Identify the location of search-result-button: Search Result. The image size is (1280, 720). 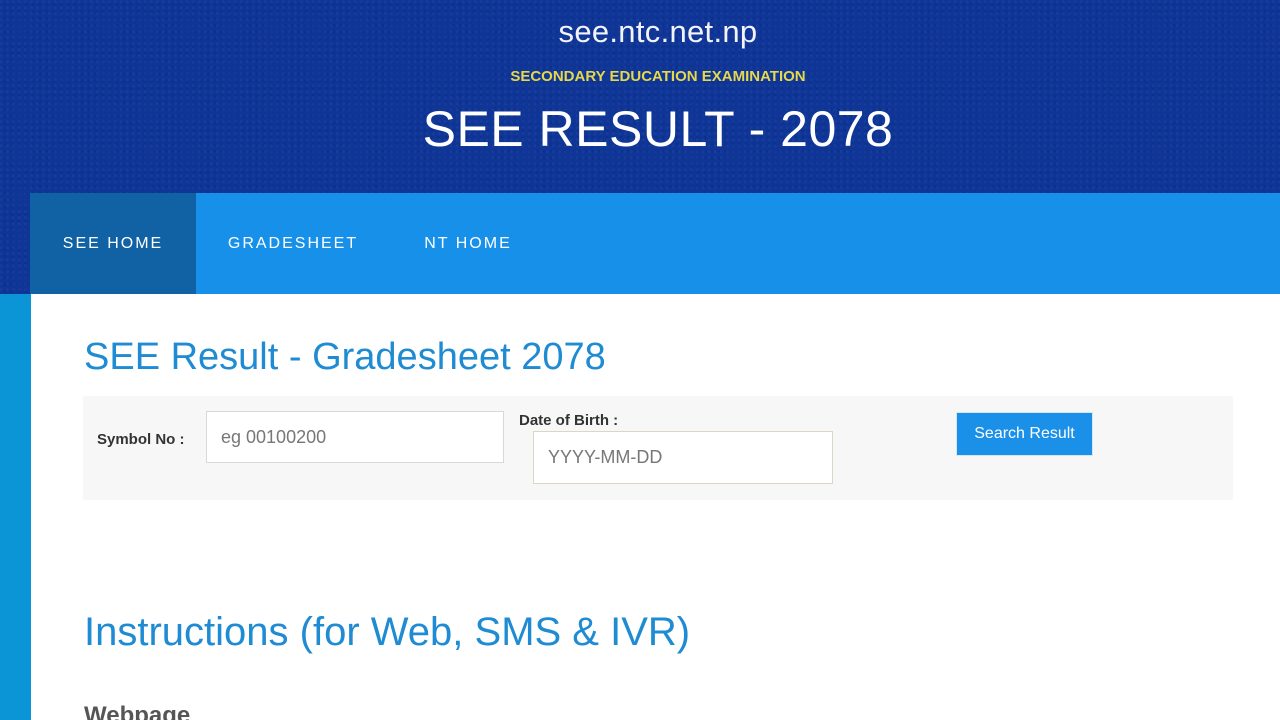
(1024, 434).